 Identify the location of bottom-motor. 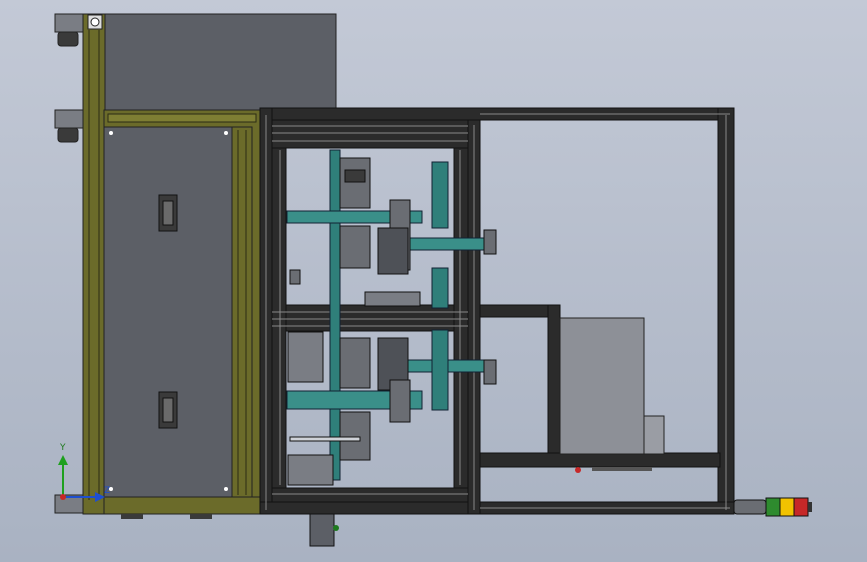
(322, 530).